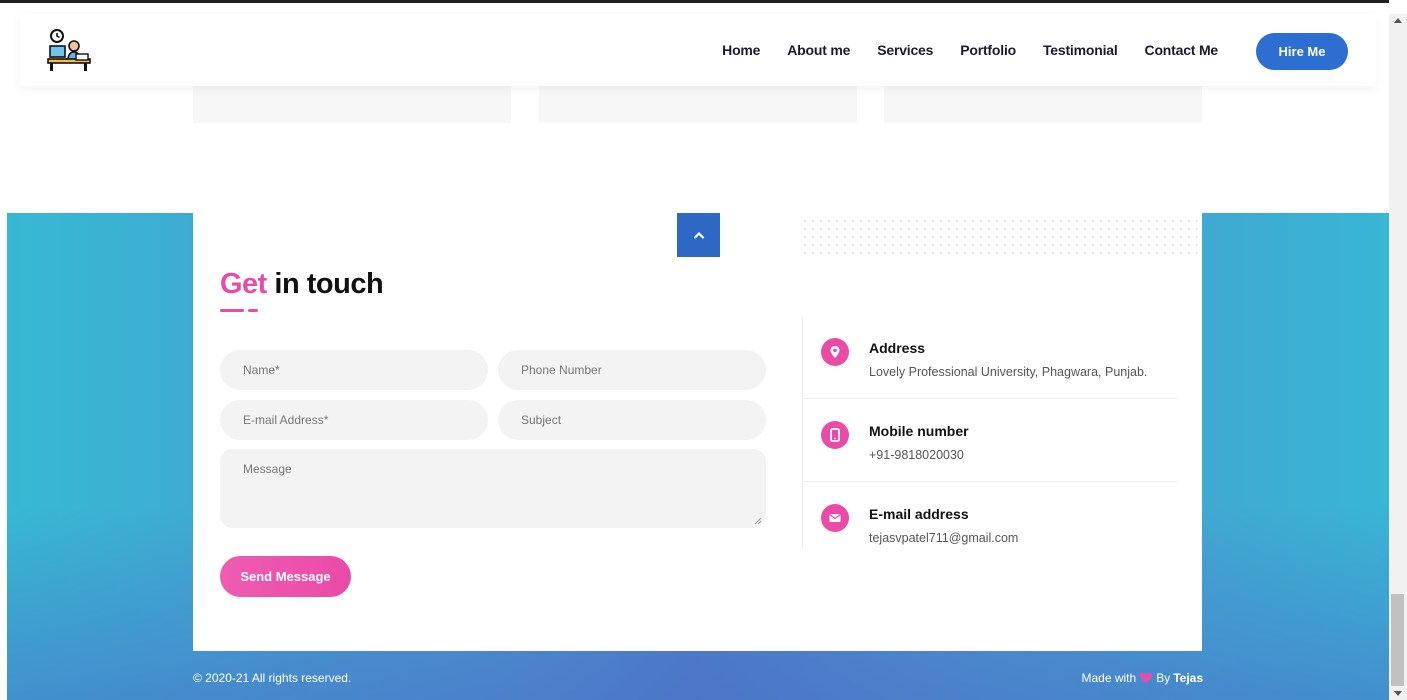 This screenshot has height=700, width=1407. Describe the element at coordinates (835, 518) in the screenshot. I see `envelope-icon` at that location.